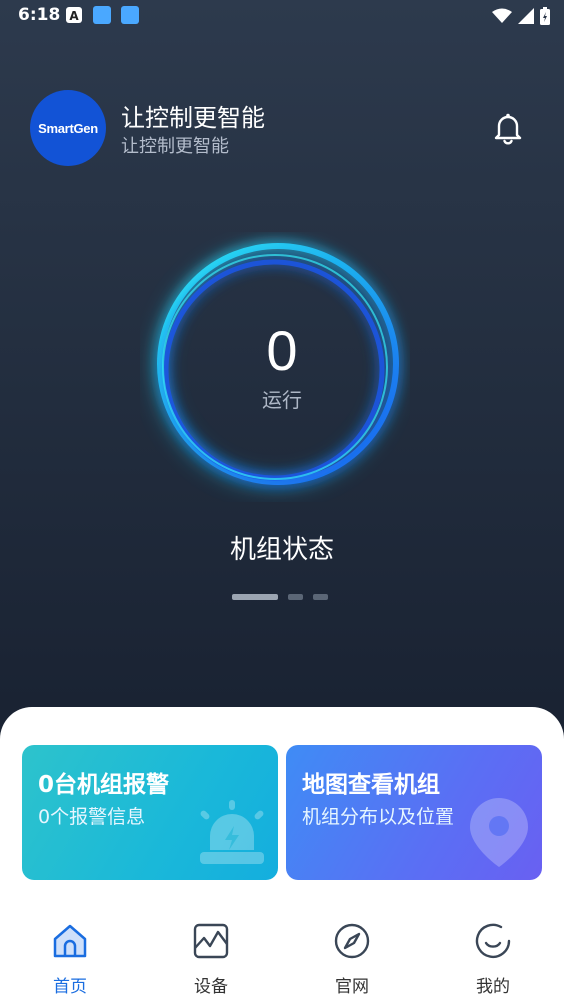 The width and height of the screenshot is (564, 1002). I want to click on alarm-card: 0台机组报警 0个报警信息, so click(150, 812).